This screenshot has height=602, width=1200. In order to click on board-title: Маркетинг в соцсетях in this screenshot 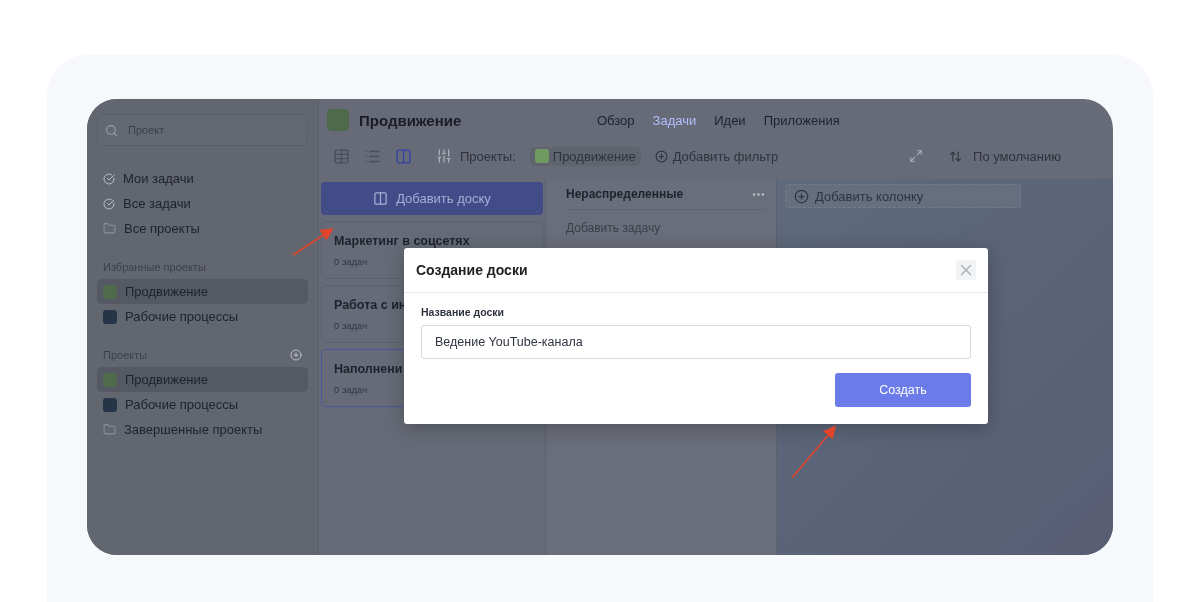, I will do `click(402, 241)`.